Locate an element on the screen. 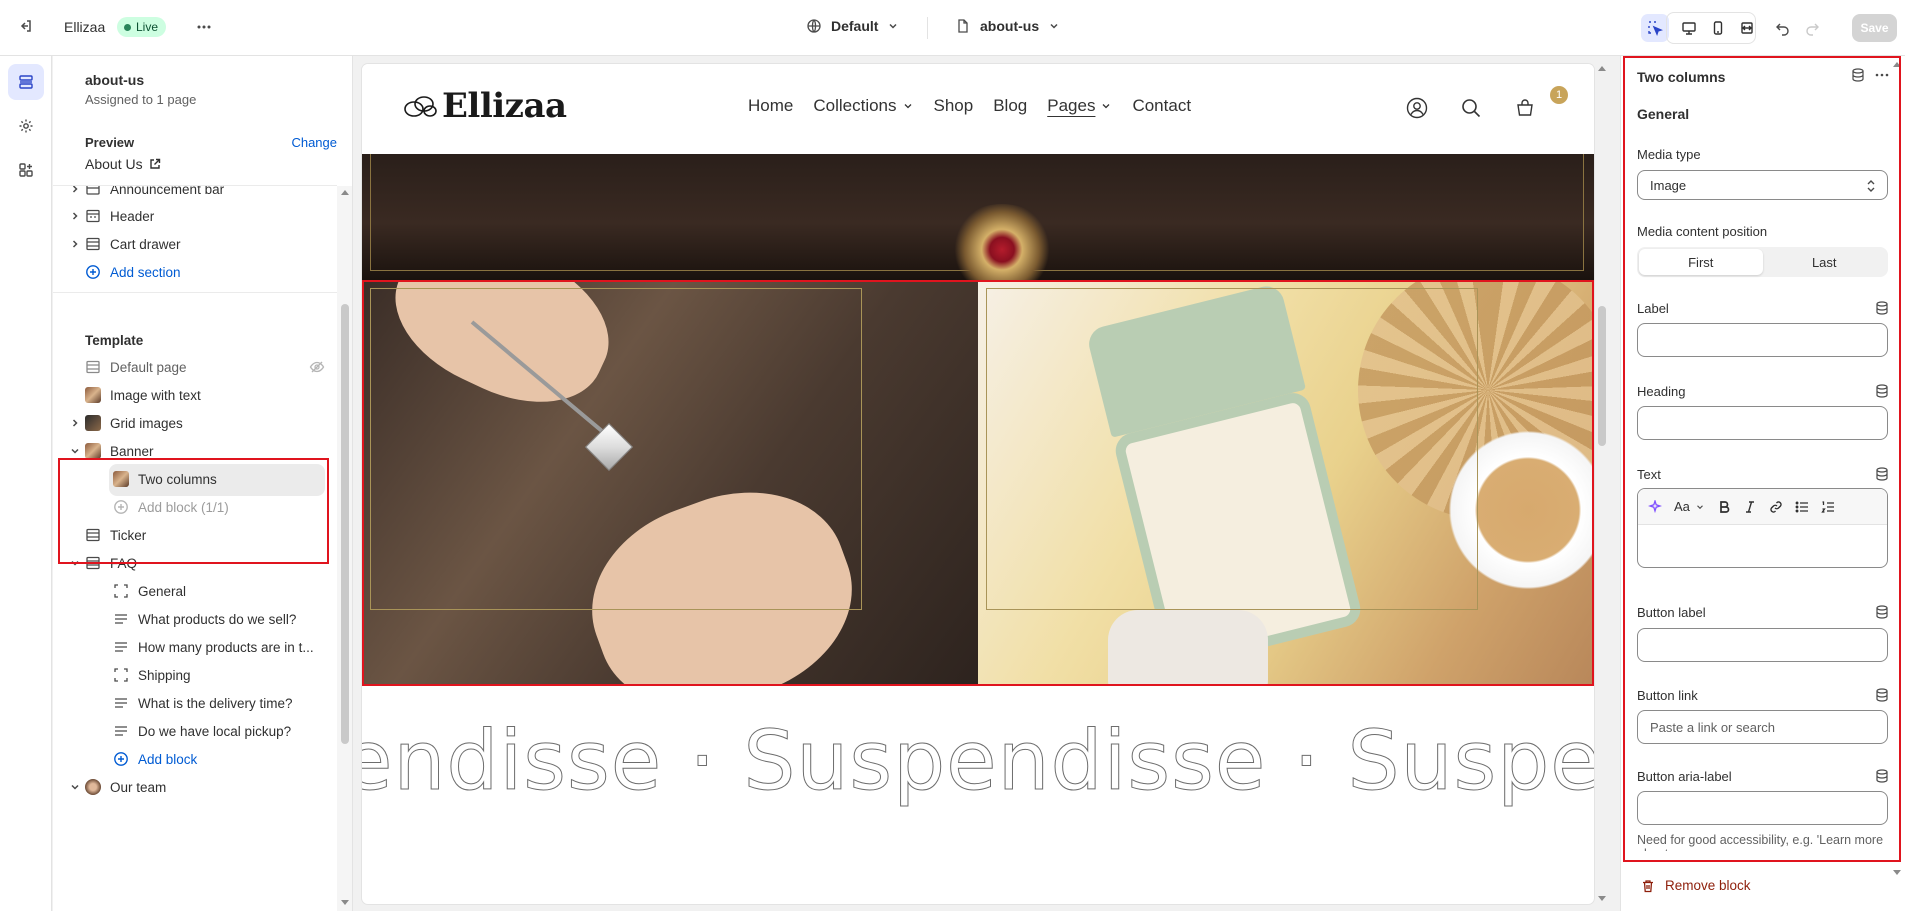 The image size is (1905, 911). section-icon is located at coordinates (93, 535).